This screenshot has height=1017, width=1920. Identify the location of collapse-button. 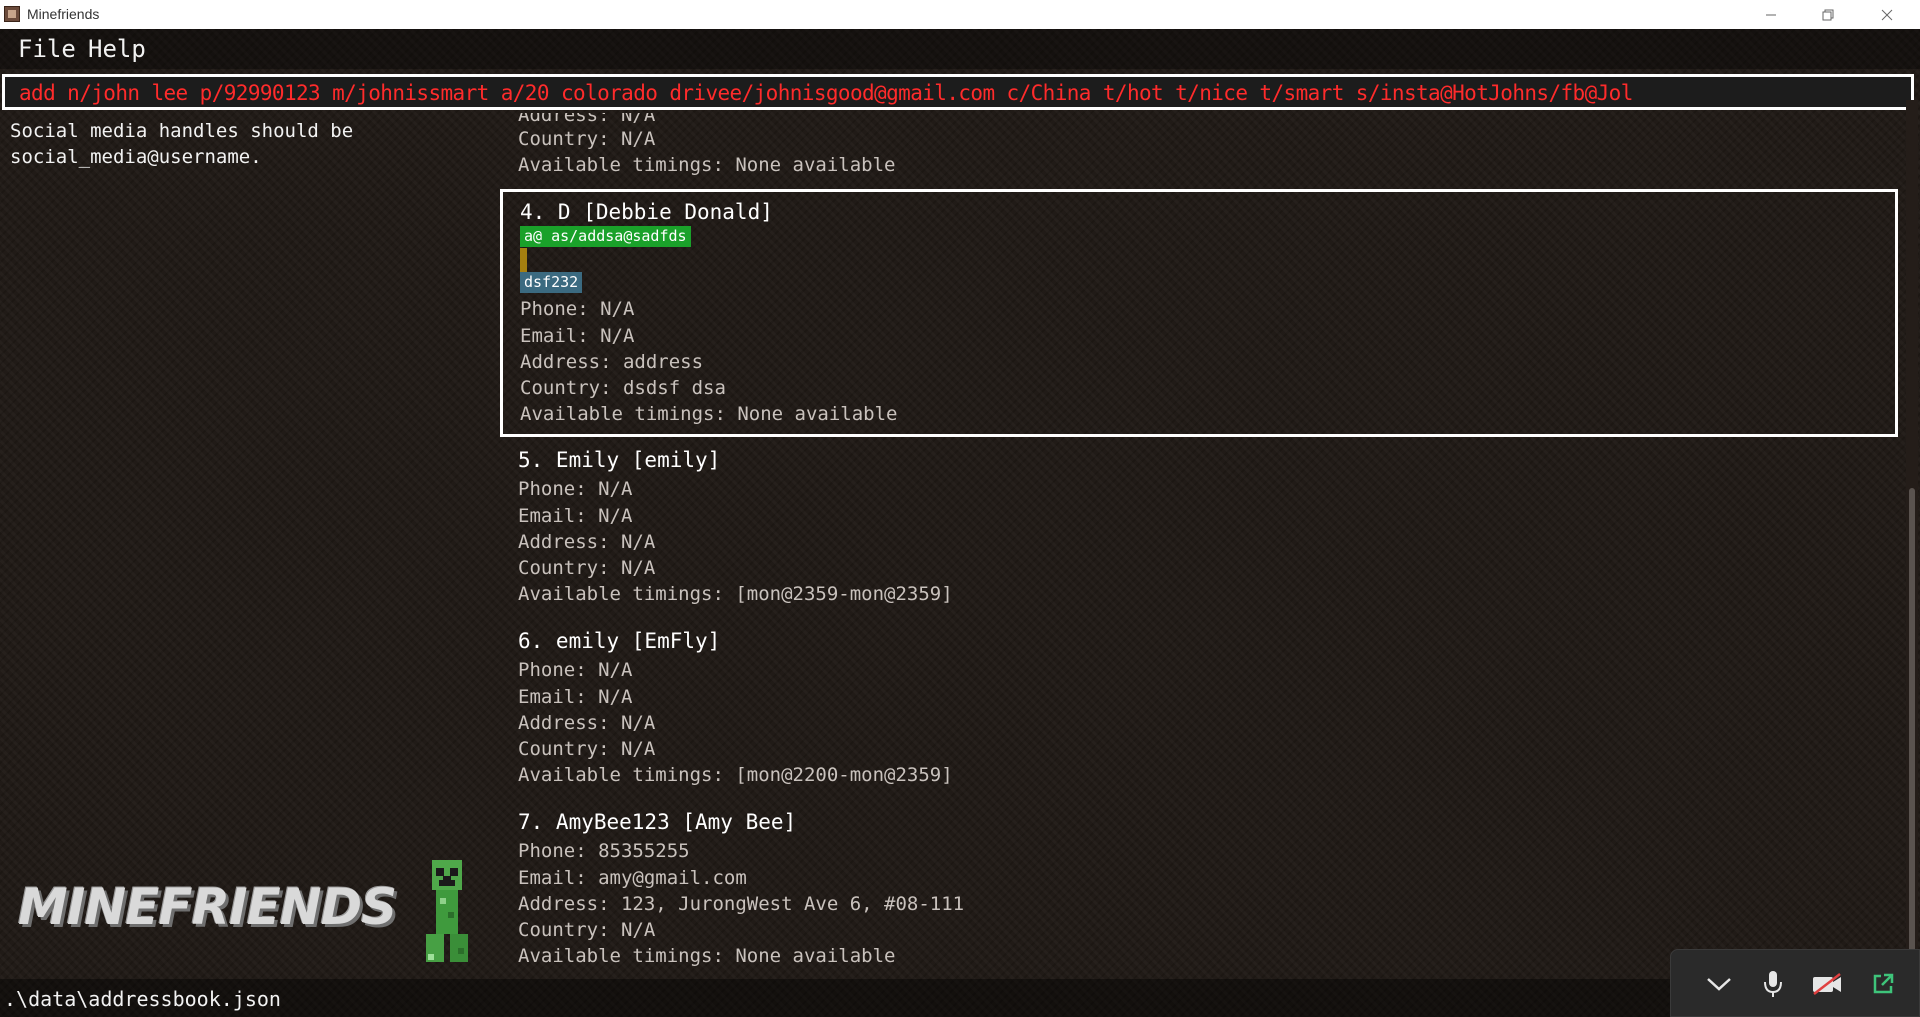
(1719, 984).